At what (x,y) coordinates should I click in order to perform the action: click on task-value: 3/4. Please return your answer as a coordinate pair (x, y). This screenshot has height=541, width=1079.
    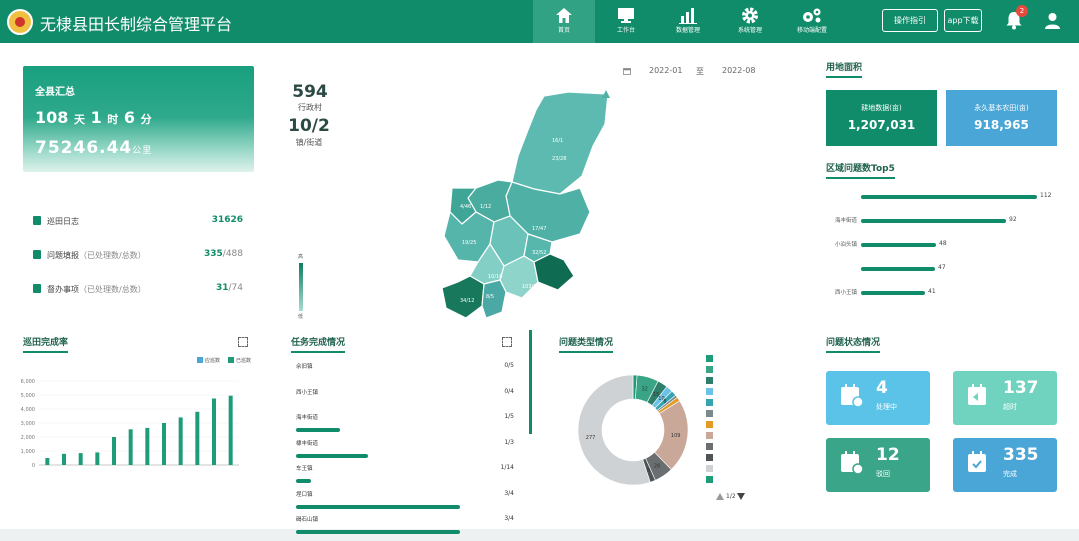
    Looking at the image, I should click on (509, 493).